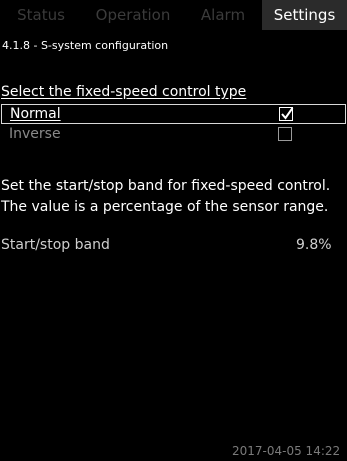 This screenshot has height=461, width=347. Describe the element at coordinates (55, 245) in the screenshot. I see `start-stop-band-label: Start/stop band` at that location.